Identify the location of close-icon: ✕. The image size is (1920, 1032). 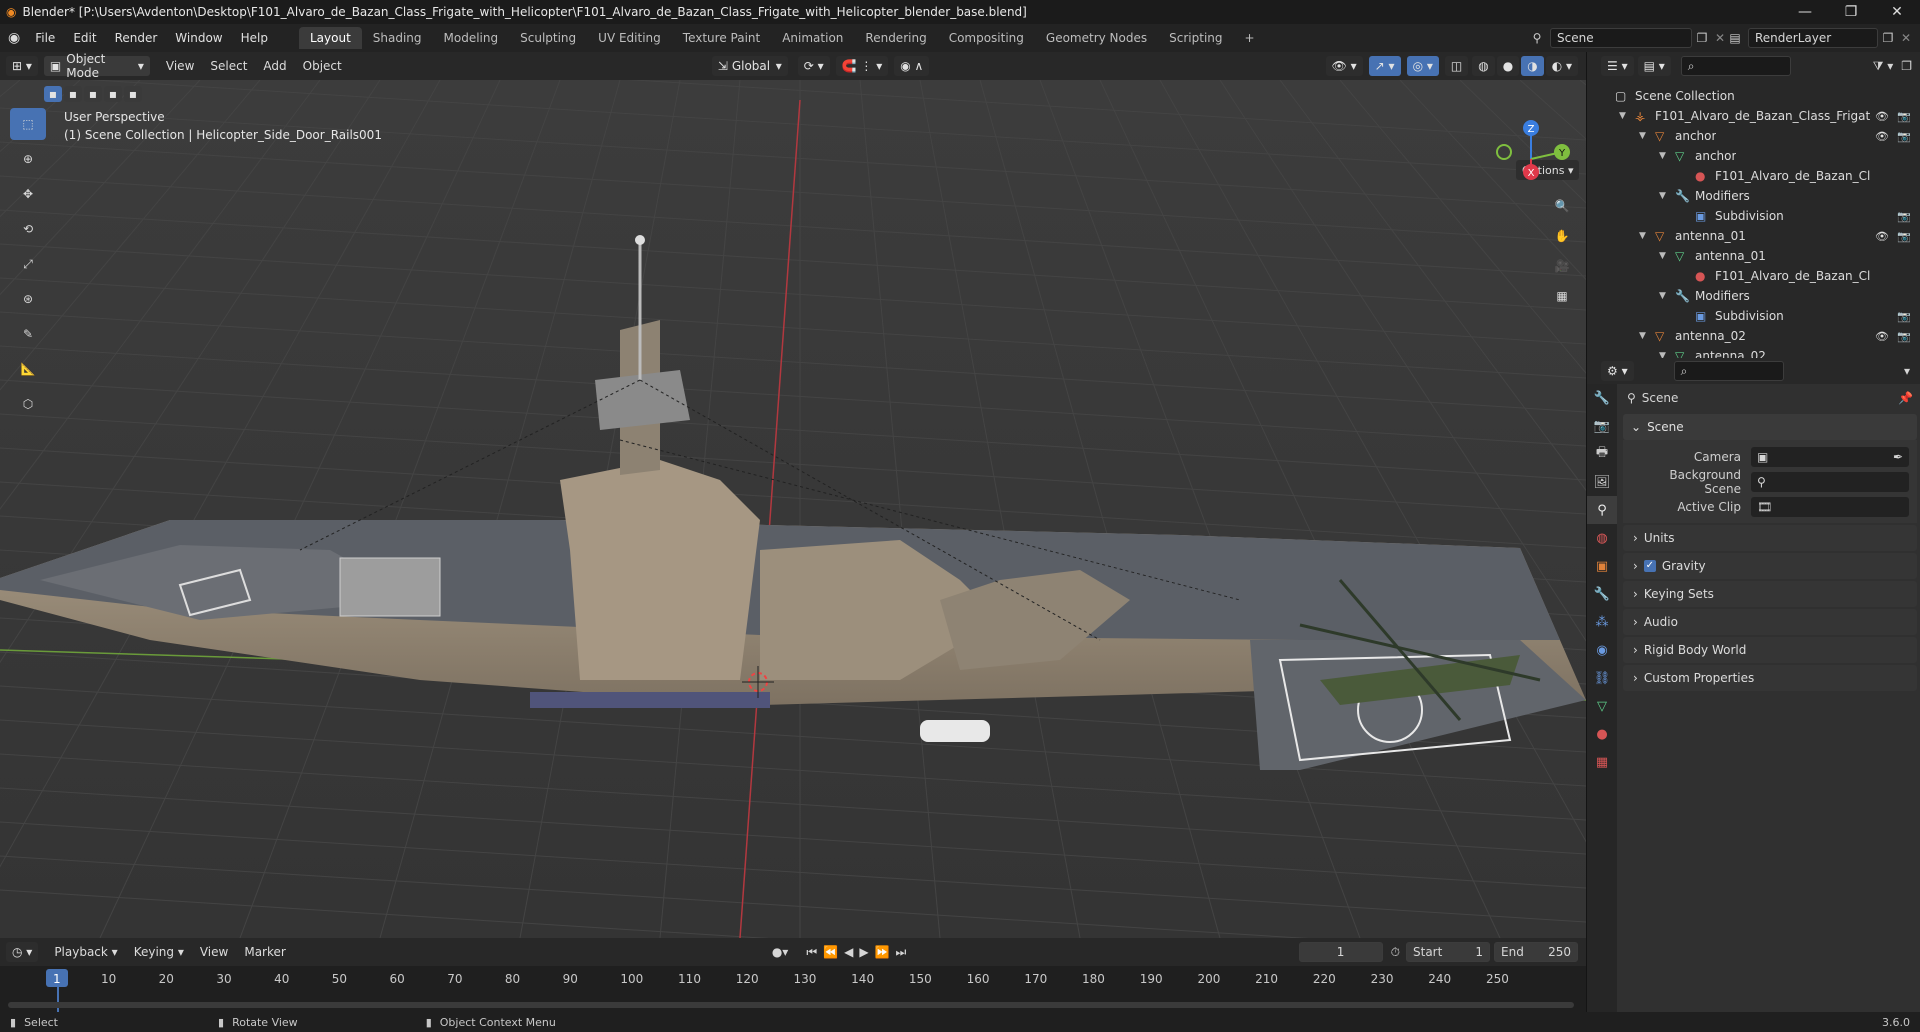
(1897, 12).